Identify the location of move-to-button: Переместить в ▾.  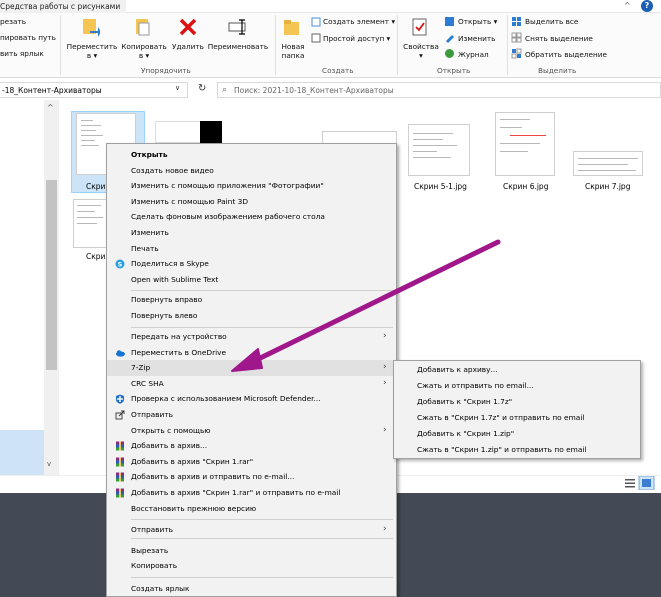
(92, 51).